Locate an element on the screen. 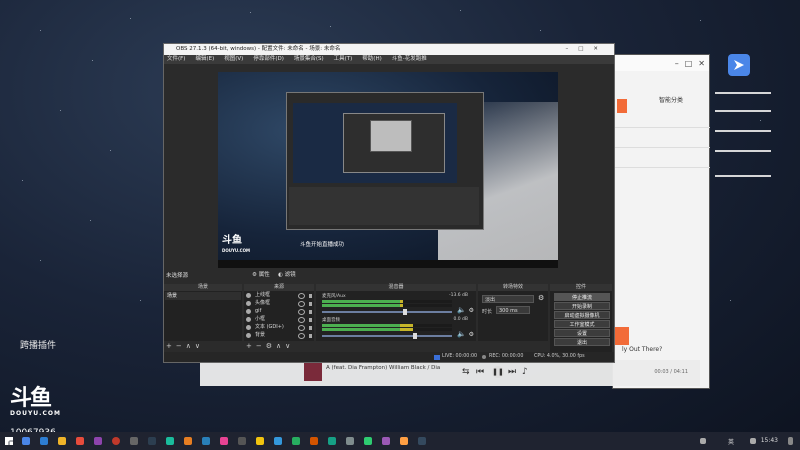 Image resolution: width=800 pixels, height=450 pixels. wechat-icon is located at coordinates (368, 441).